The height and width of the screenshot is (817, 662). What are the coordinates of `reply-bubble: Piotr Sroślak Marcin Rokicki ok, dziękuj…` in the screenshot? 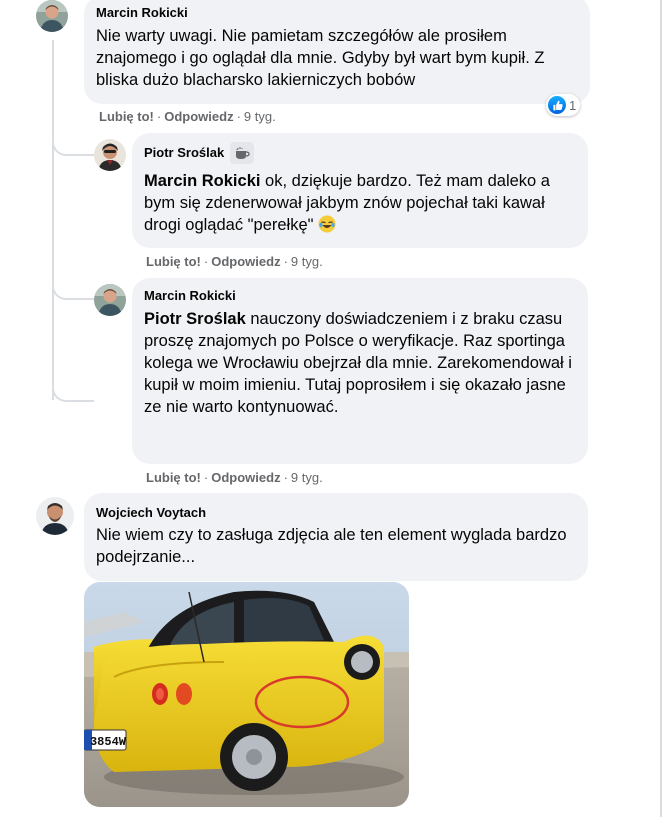 It's located at (360, 190).